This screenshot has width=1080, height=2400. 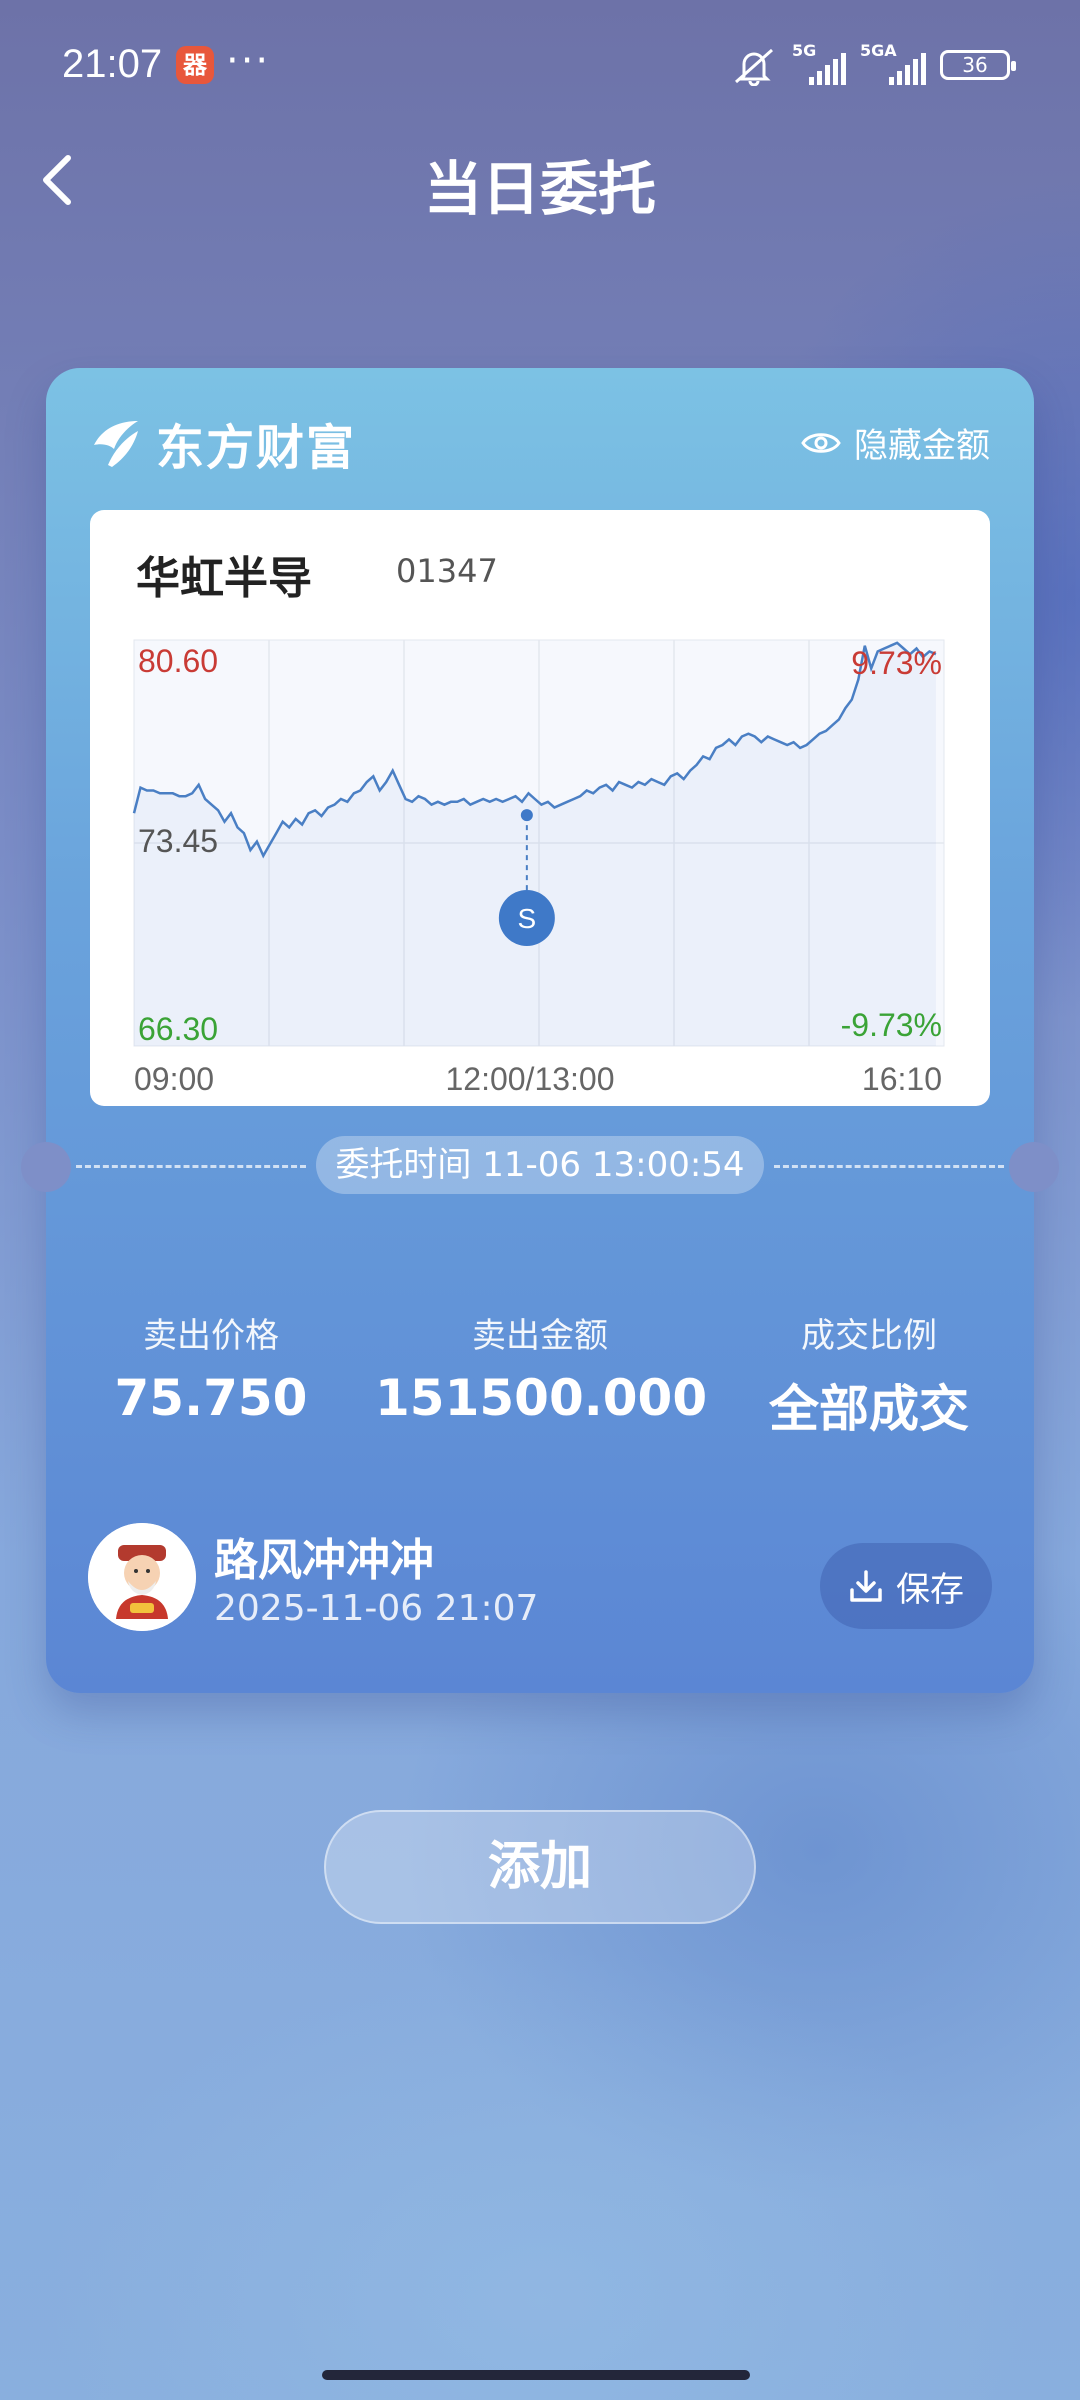 What do you see at coordinates (889, 1166) in the screenshot?
I see `dashed-line-right` at bounding box center [889, 1166].